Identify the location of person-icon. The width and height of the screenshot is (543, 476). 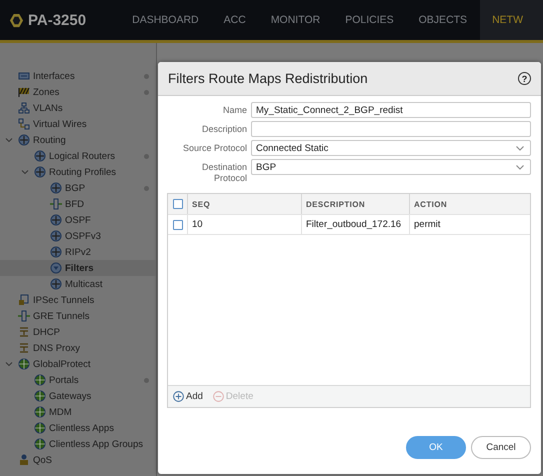
(24, 460).